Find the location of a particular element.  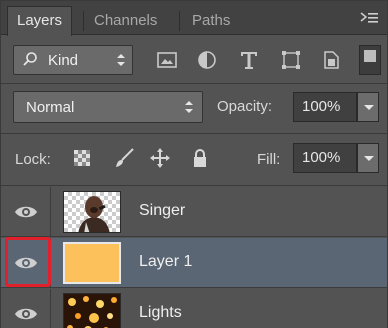

layer-name: Singer is located at coordinates (162, 211).